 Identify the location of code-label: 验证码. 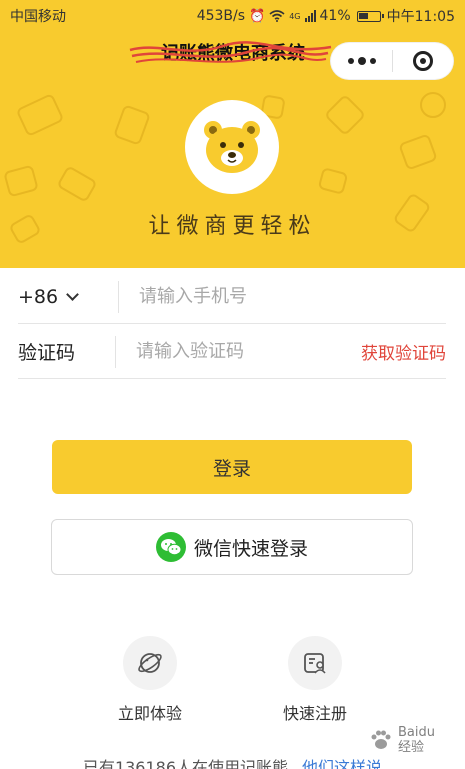
(47, 353).